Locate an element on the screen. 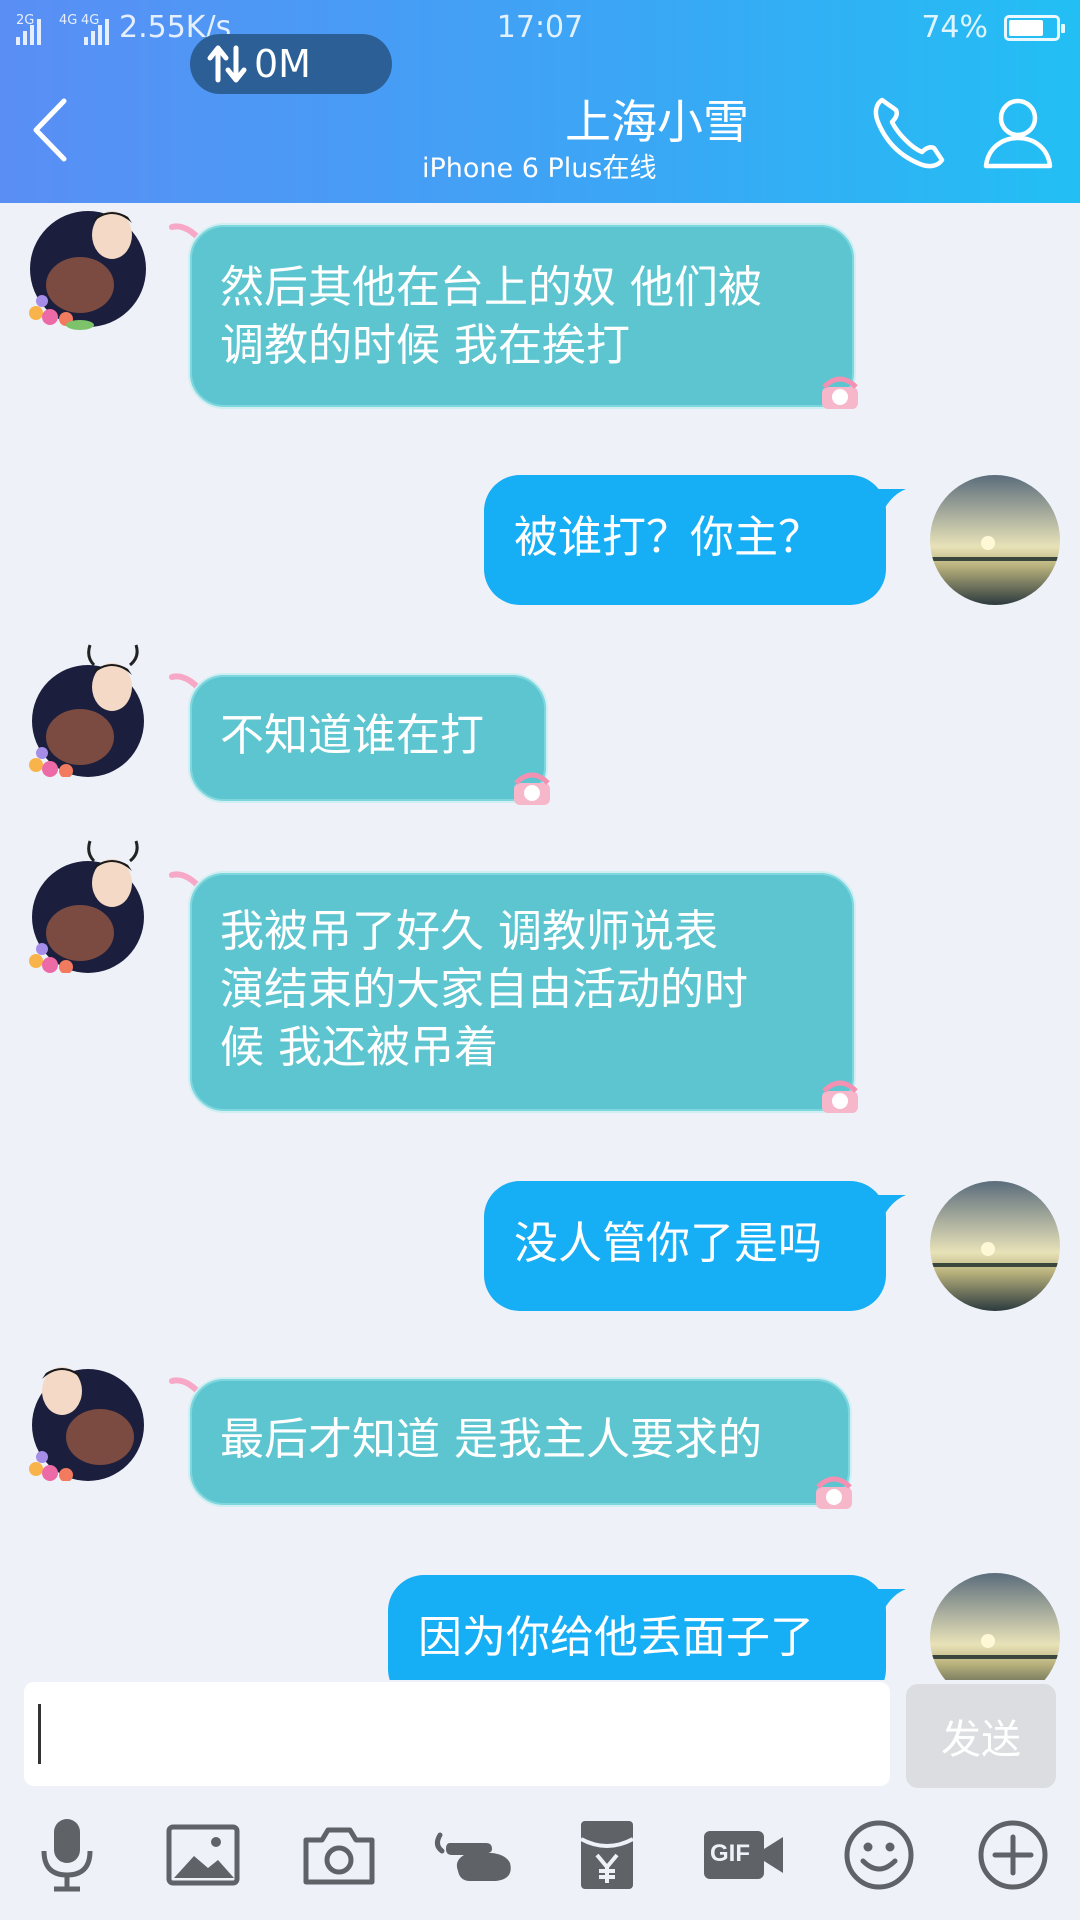 Image resolution: width=1080 pixels, height=1920 pixels. message-line: 候 我还被吊着 is located at coordinates (359, 1047).